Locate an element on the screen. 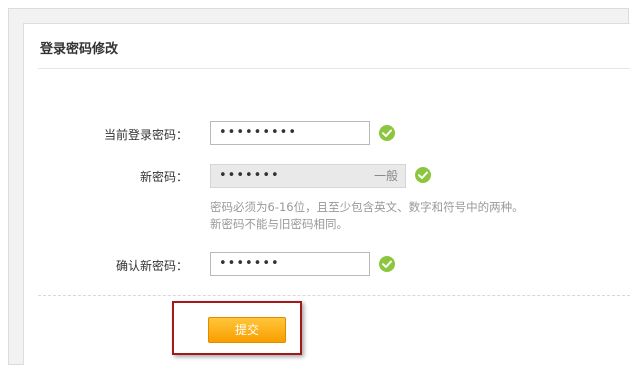 This screenshot has height=373, width=641. current-password-value: ••••••••• is located at coordinates (258, 132).